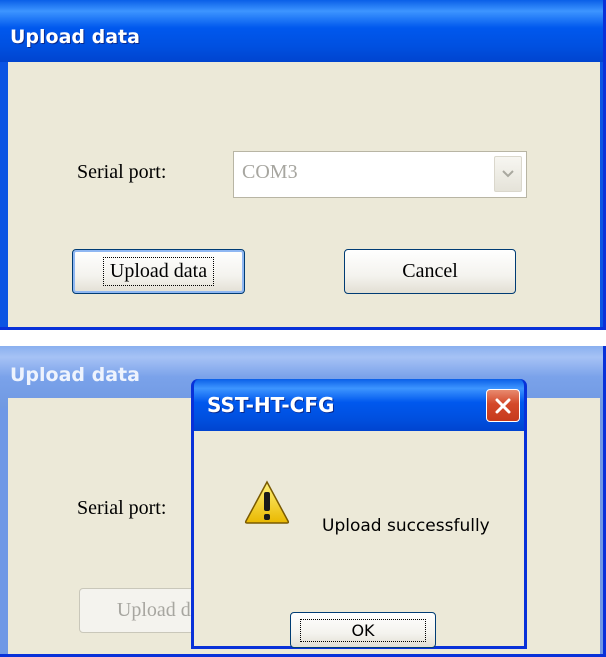 This screenshot has height=657, width=606. What do you see at coordinates (301, 31) in the screenshot?
I see `title-bar: Upload data` at bounding box center [301, 31].